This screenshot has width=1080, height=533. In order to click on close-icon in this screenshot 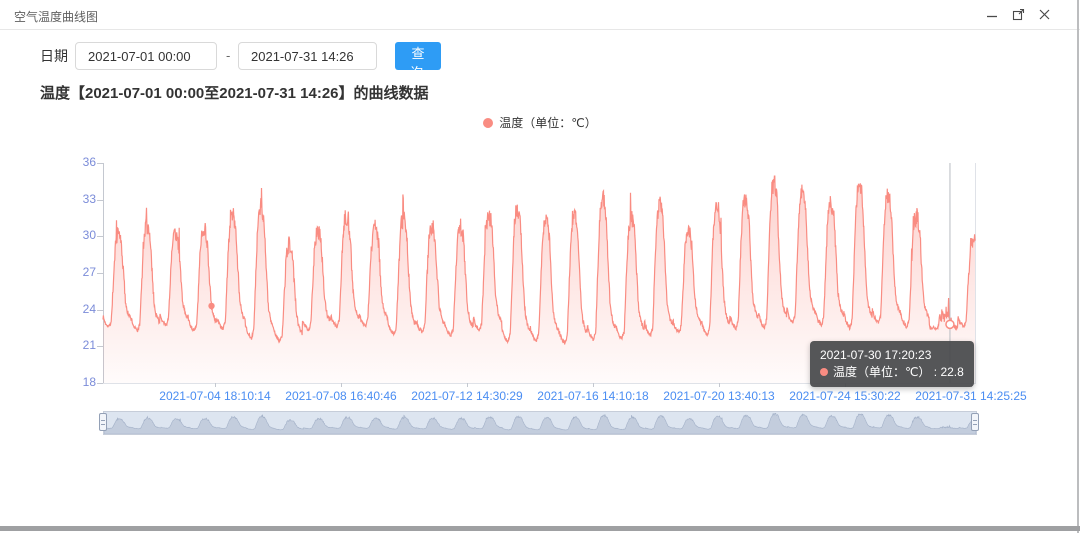, I will do `click(1044, 14)`.